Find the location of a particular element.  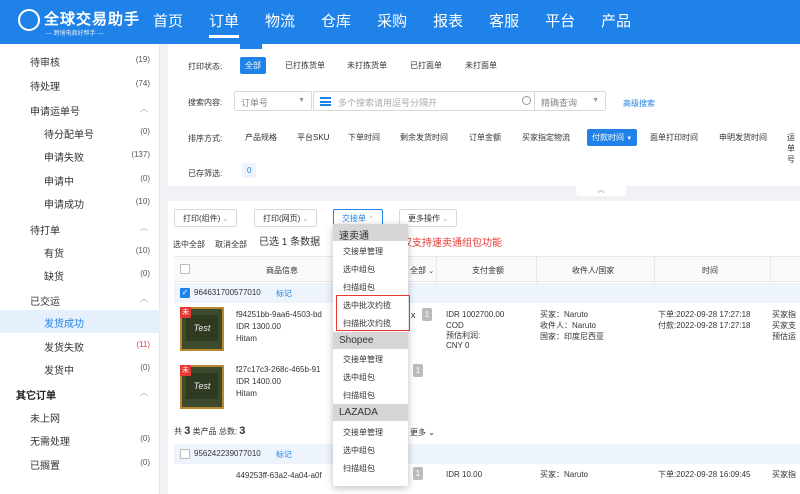

chevron-down-icon: ⌄ is located at coordinates (431, 271).